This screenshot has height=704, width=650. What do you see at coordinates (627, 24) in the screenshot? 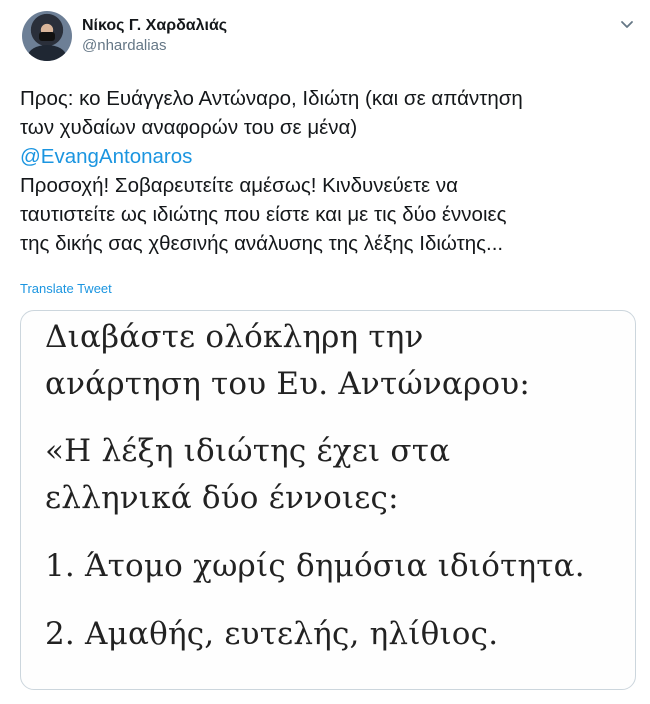
I see `chevron-down-icon` at bounding box center [627, 24].